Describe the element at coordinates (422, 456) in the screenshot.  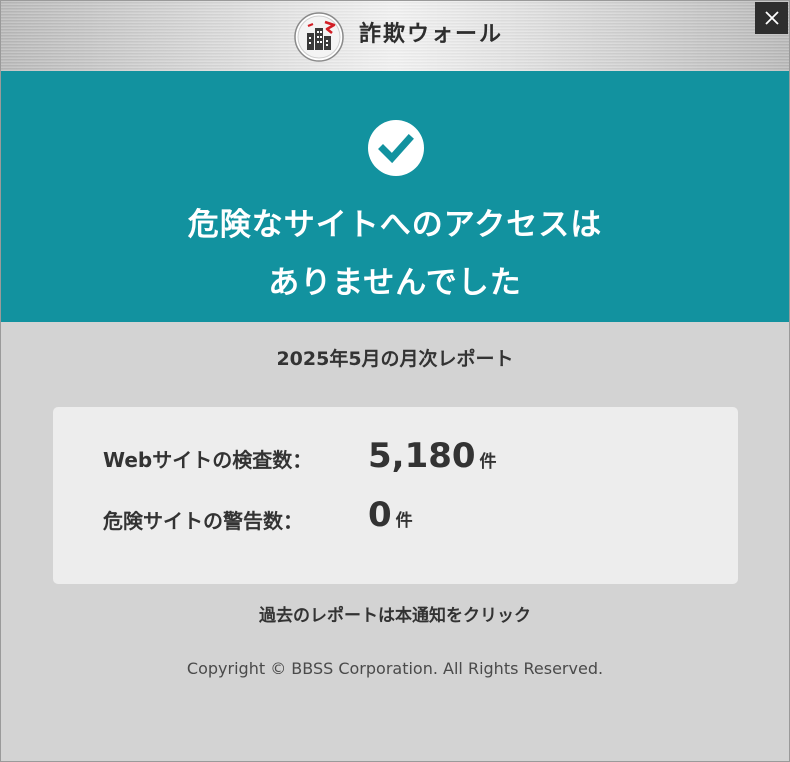
I see `stat-number-scanned: 5,180` at that location.